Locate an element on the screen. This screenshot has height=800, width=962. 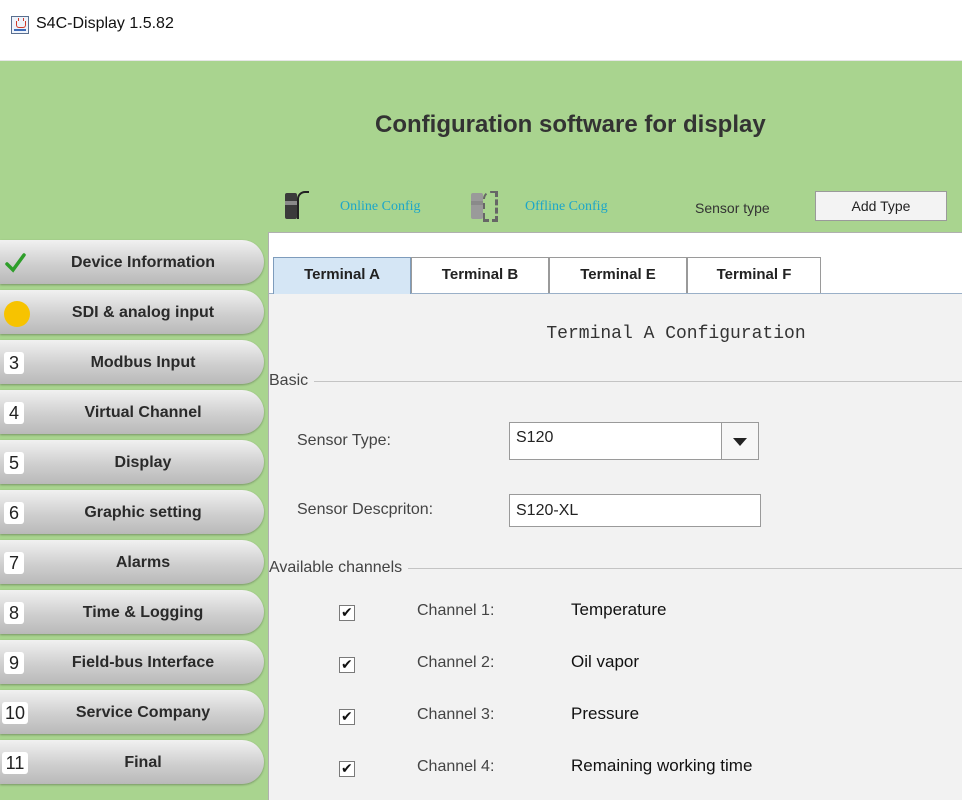
step-label: Time & Logging is located at coordinates (143, 612).